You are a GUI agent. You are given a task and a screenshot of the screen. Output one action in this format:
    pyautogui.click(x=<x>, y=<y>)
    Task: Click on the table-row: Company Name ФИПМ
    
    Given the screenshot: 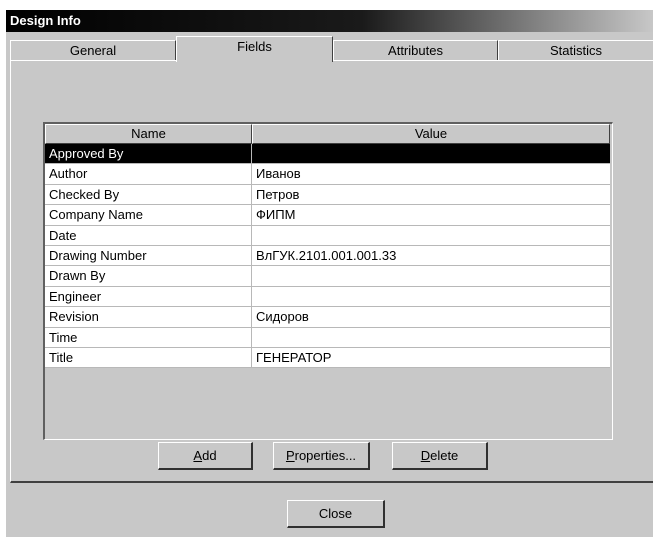 What is the action you would take?
    pyautogui.click(x=328, y=215)
    